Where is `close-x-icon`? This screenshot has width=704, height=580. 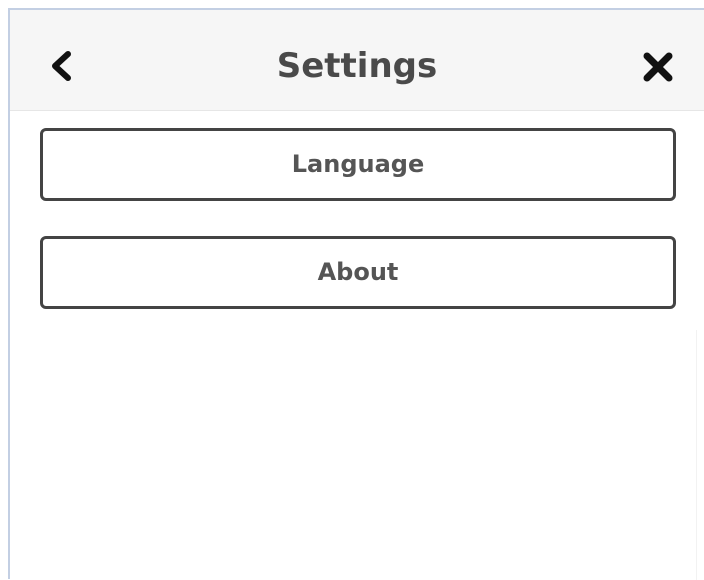
close-x-icon is located at coordinates (658, 67).